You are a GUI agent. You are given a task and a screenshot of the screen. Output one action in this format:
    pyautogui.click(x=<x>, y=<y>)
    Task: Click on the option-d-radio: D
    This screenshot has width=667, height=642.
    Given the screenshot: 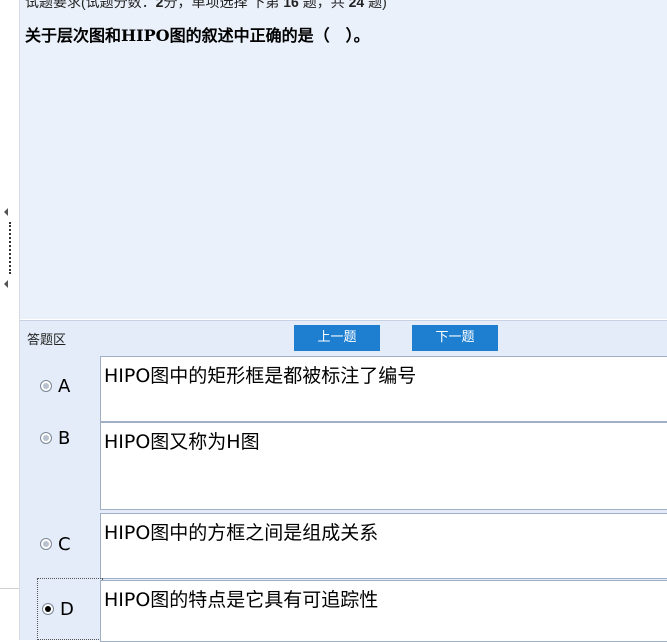 What is the action you would take?
    pyautogui.click(x=70, y=609)
    